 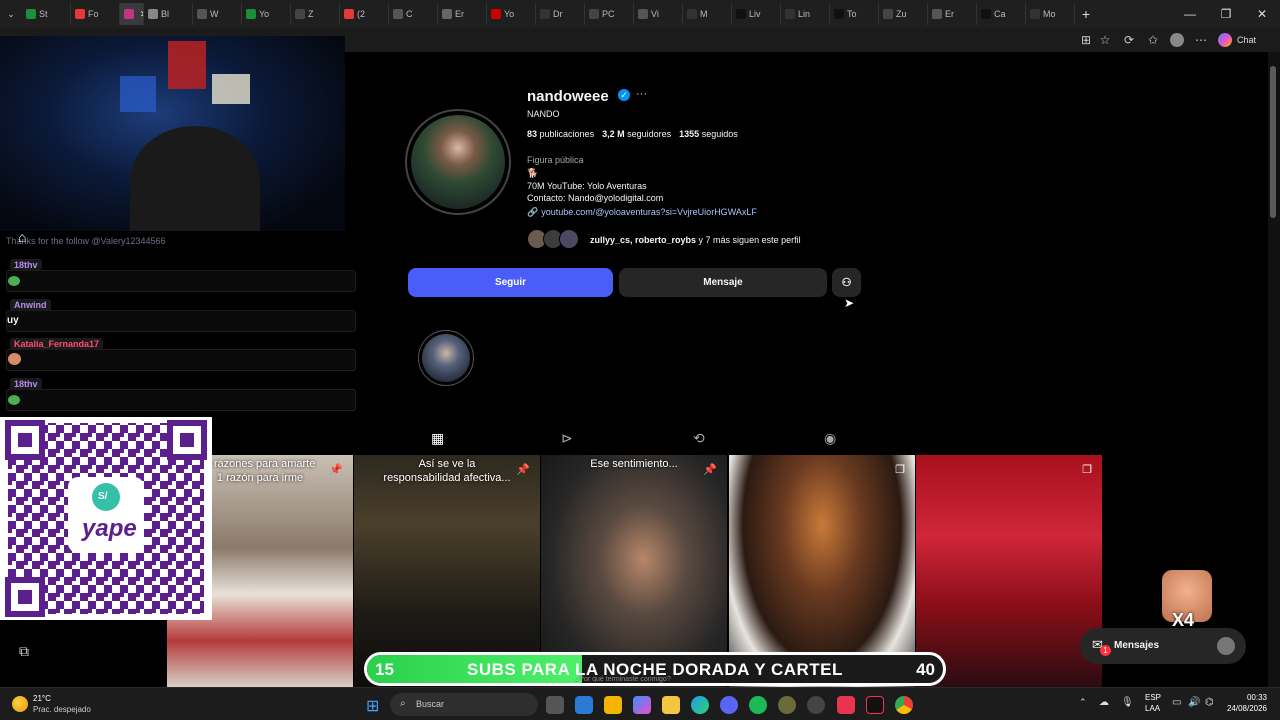 I want to click on tab-list-icon: ⌄, so click(x=11, y=14).